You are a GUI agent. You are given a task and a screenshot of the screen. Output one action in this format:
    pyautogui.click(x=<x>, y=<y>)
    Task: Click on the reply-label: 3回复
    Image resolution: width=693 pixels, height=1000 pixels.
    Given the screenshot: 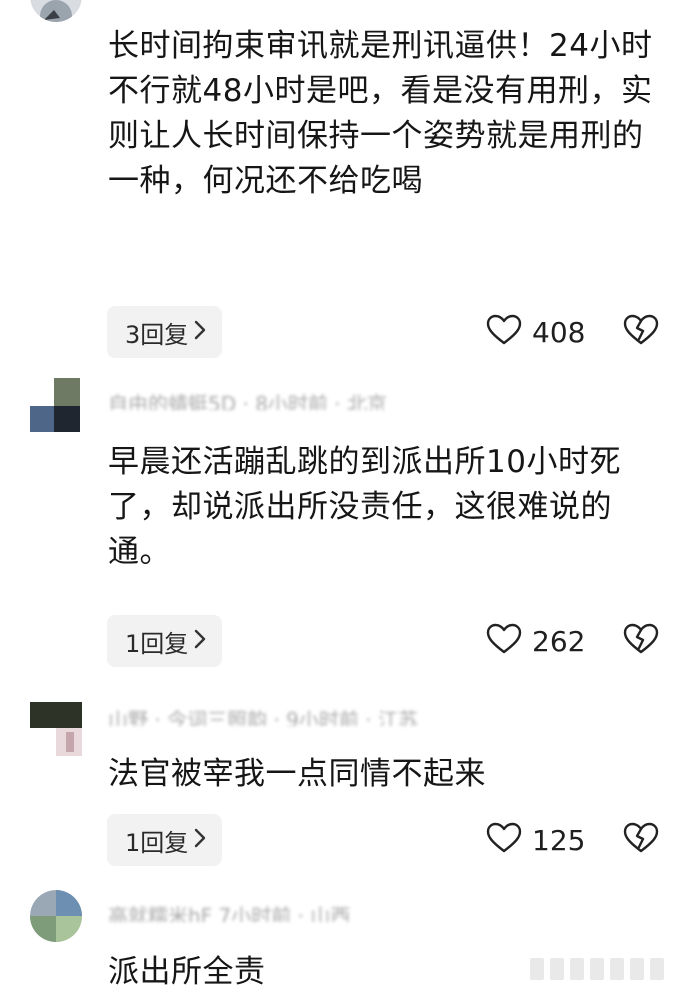 What is the action you would take?
    pyautogui.click(x=157, y=334)
    